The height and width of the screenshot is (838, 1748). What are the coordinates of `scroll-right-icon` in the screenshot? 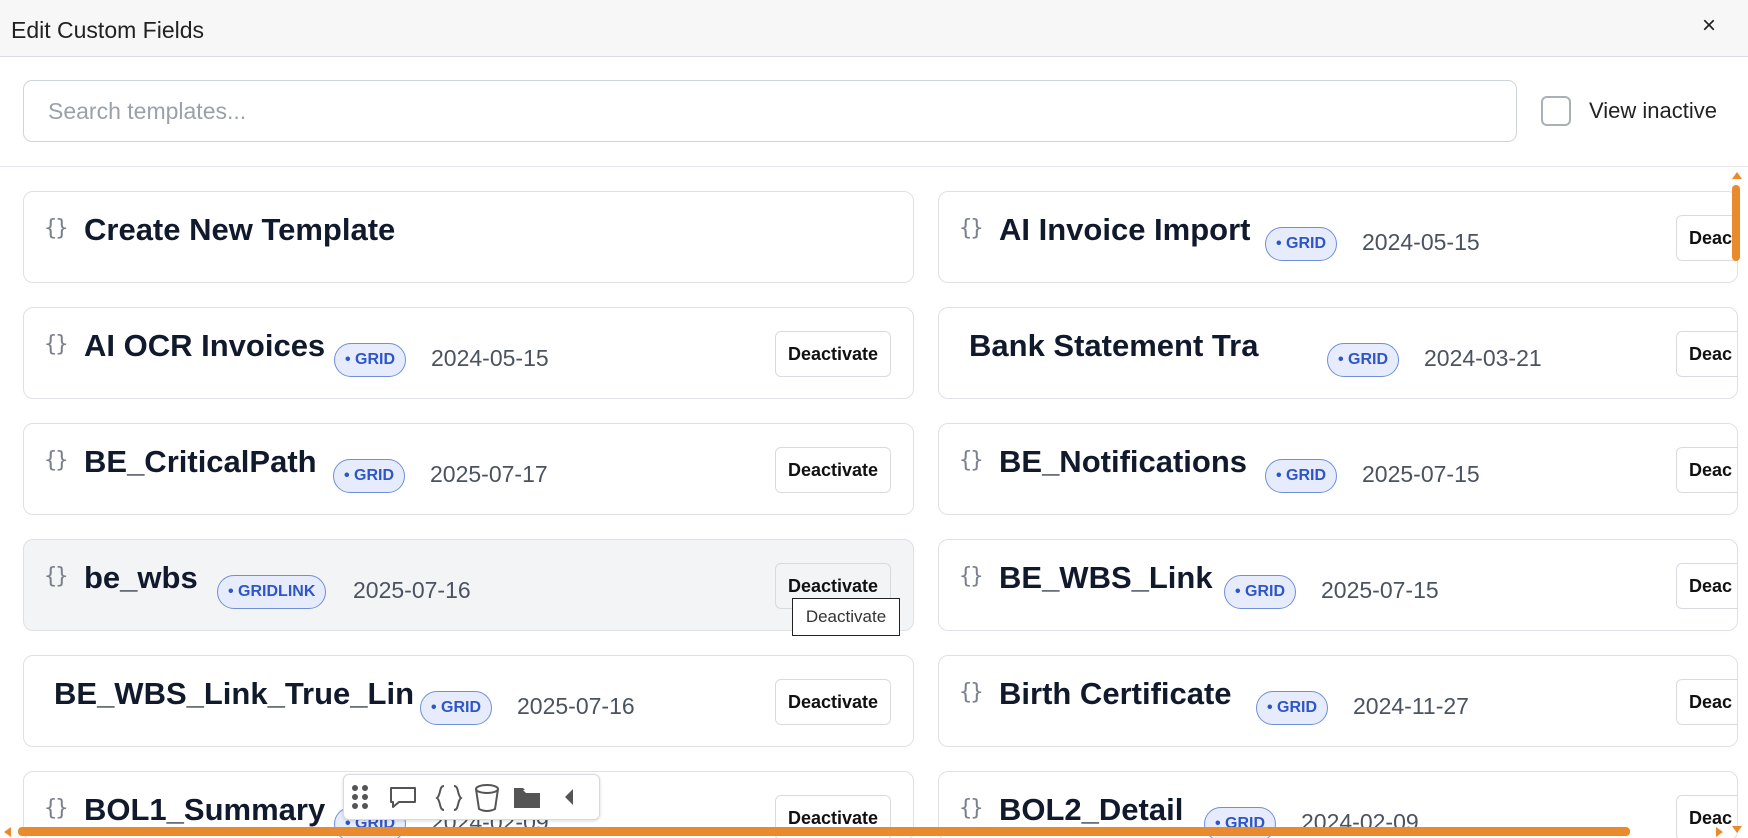 It's located at (1719, 832).